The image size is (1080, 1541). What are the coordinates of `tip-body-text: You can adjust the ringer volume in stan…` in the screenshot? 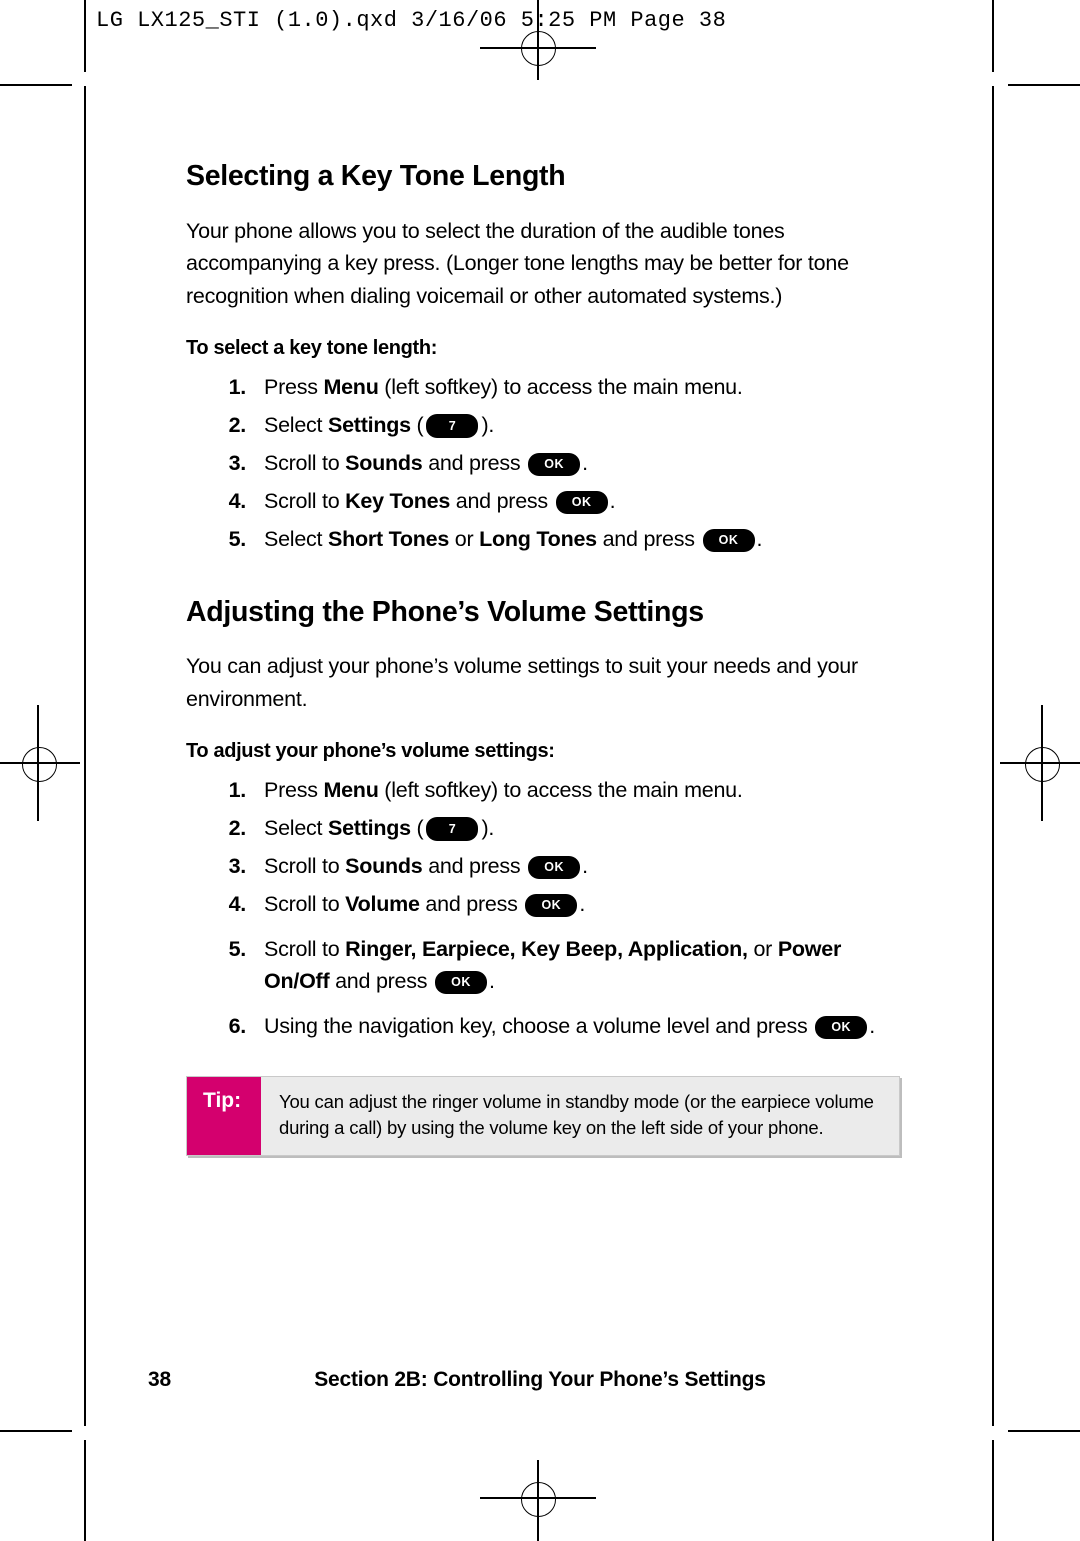 It's located at (580, 1116).